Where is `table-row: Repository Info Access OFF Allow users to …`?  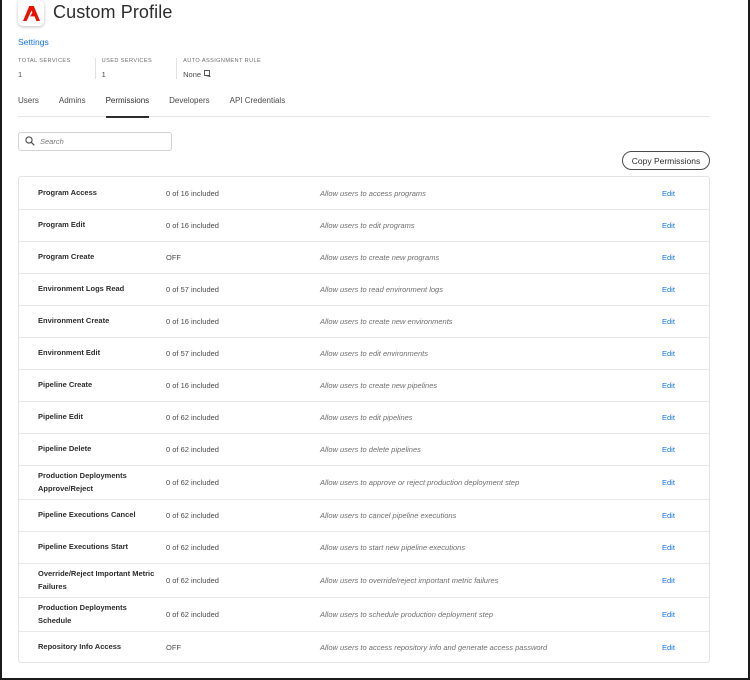 table-row: Repository Info Access OFF Allow users to … is located at coordinates (364, 647).